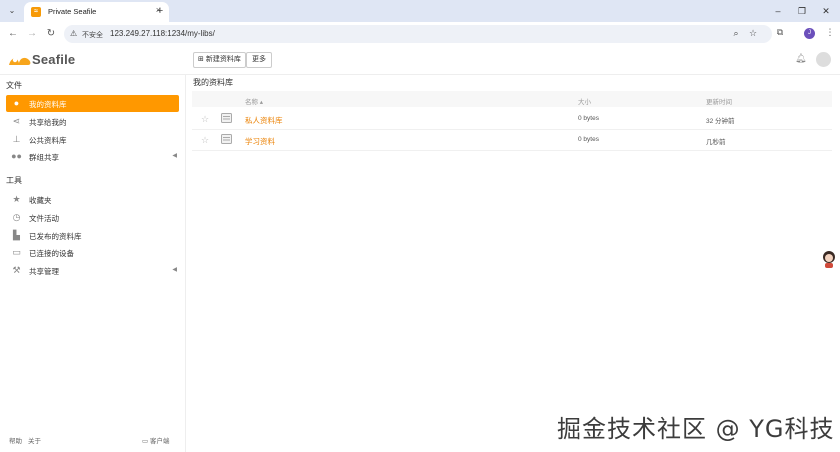 The width and height of the screenshot is (840, 452). Describe the element at coordinates (512, 99) in the screenshot. I see `table-header: 名称 ▴ 大小 更新时间` at that location.